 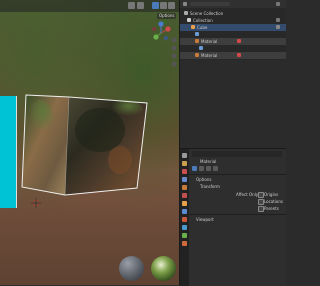 What do you see at coordinates (184, 235) in the screenshot?
I see `constraints-tab-icon` at bounding box center [184, 235].